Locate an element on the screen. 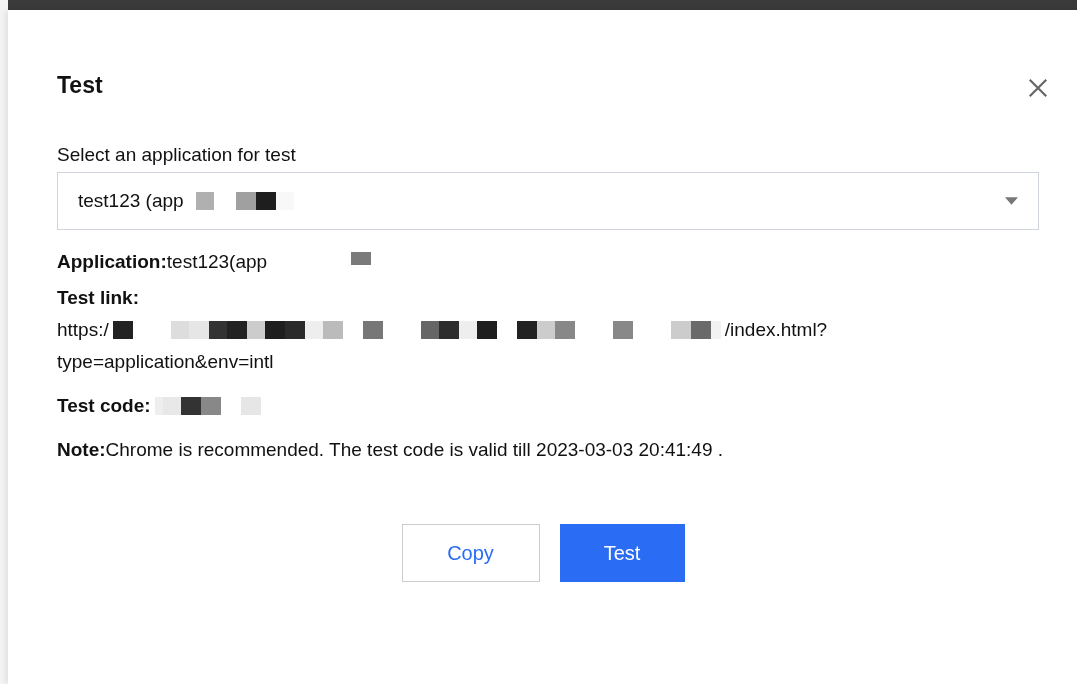 This screenshot has width=1077, height=684. application-select: test123 (app is located at coordinates (548, 201).